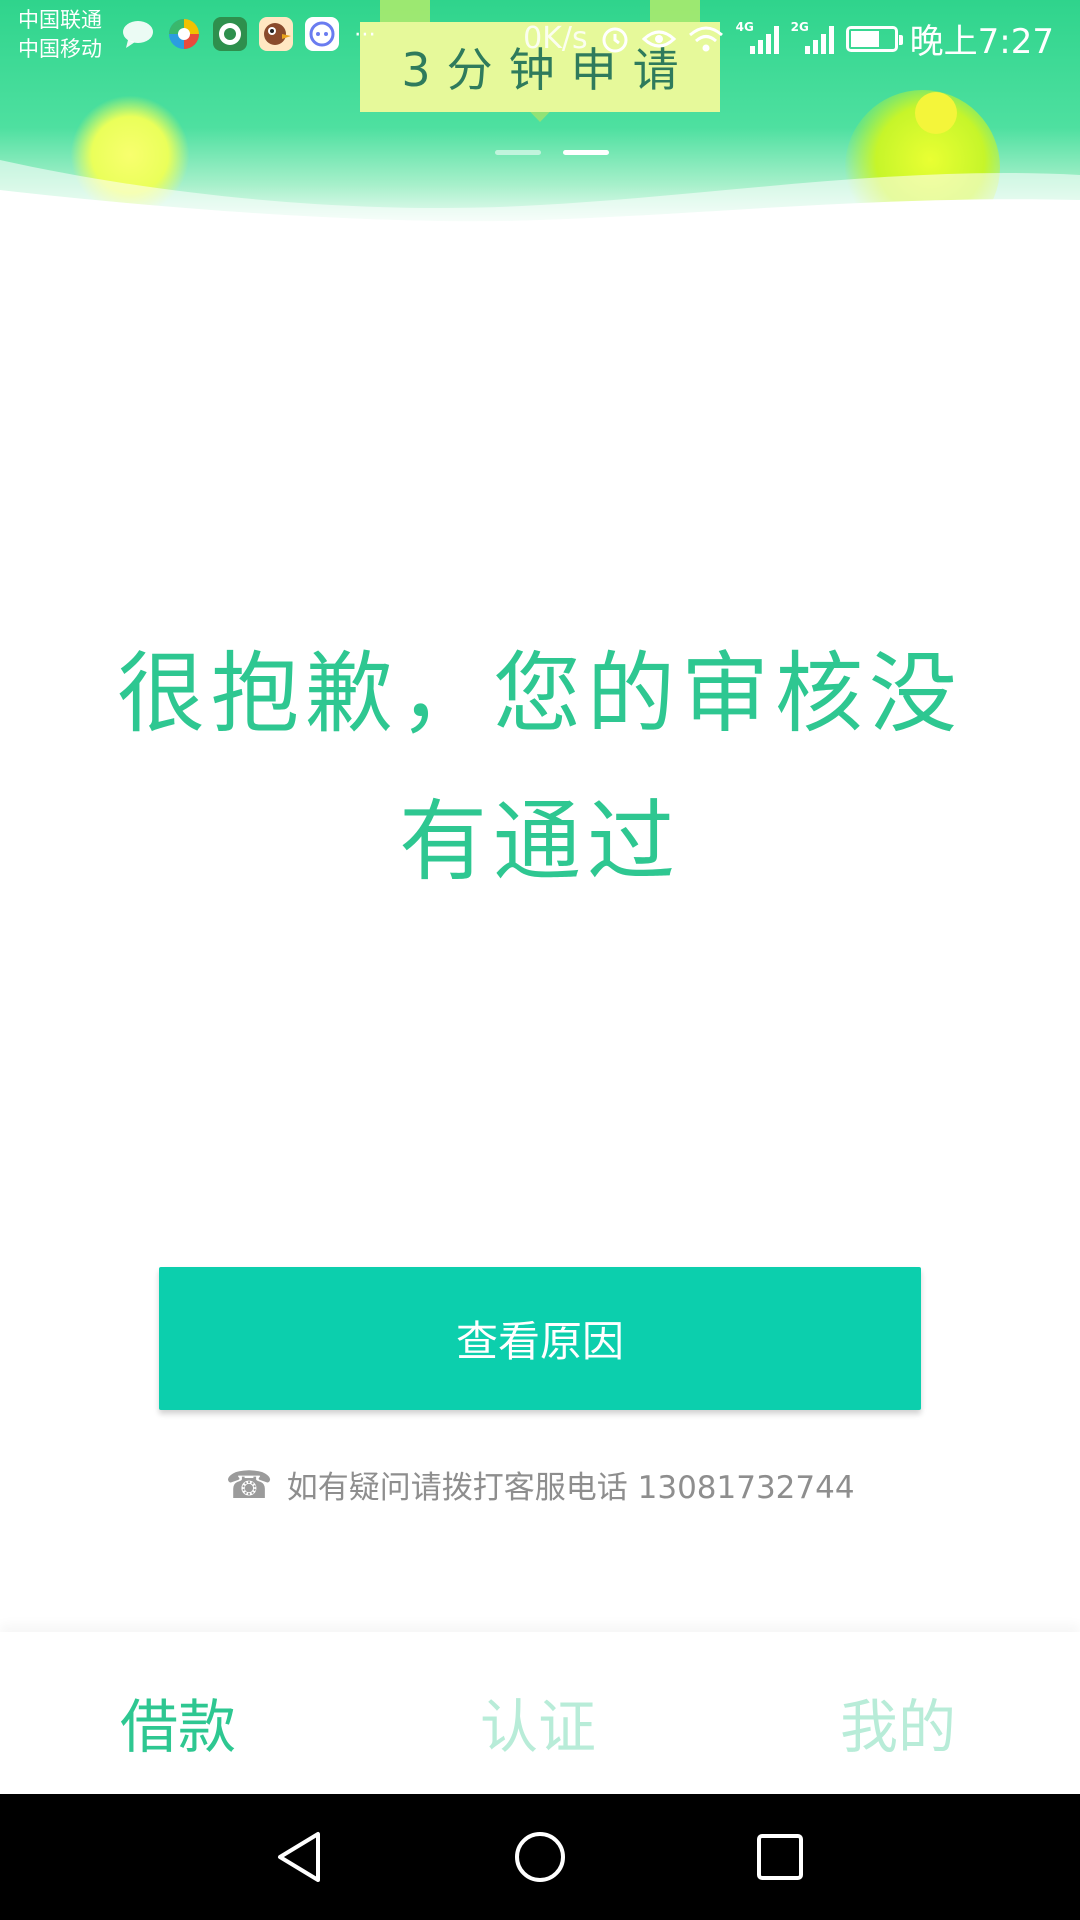 Image resolution: width=1080 pixels, height=1920 pixels. I want to click on hotline-text: 如有疑问请拨打客服电话 13081732744, so click(570, 1488).